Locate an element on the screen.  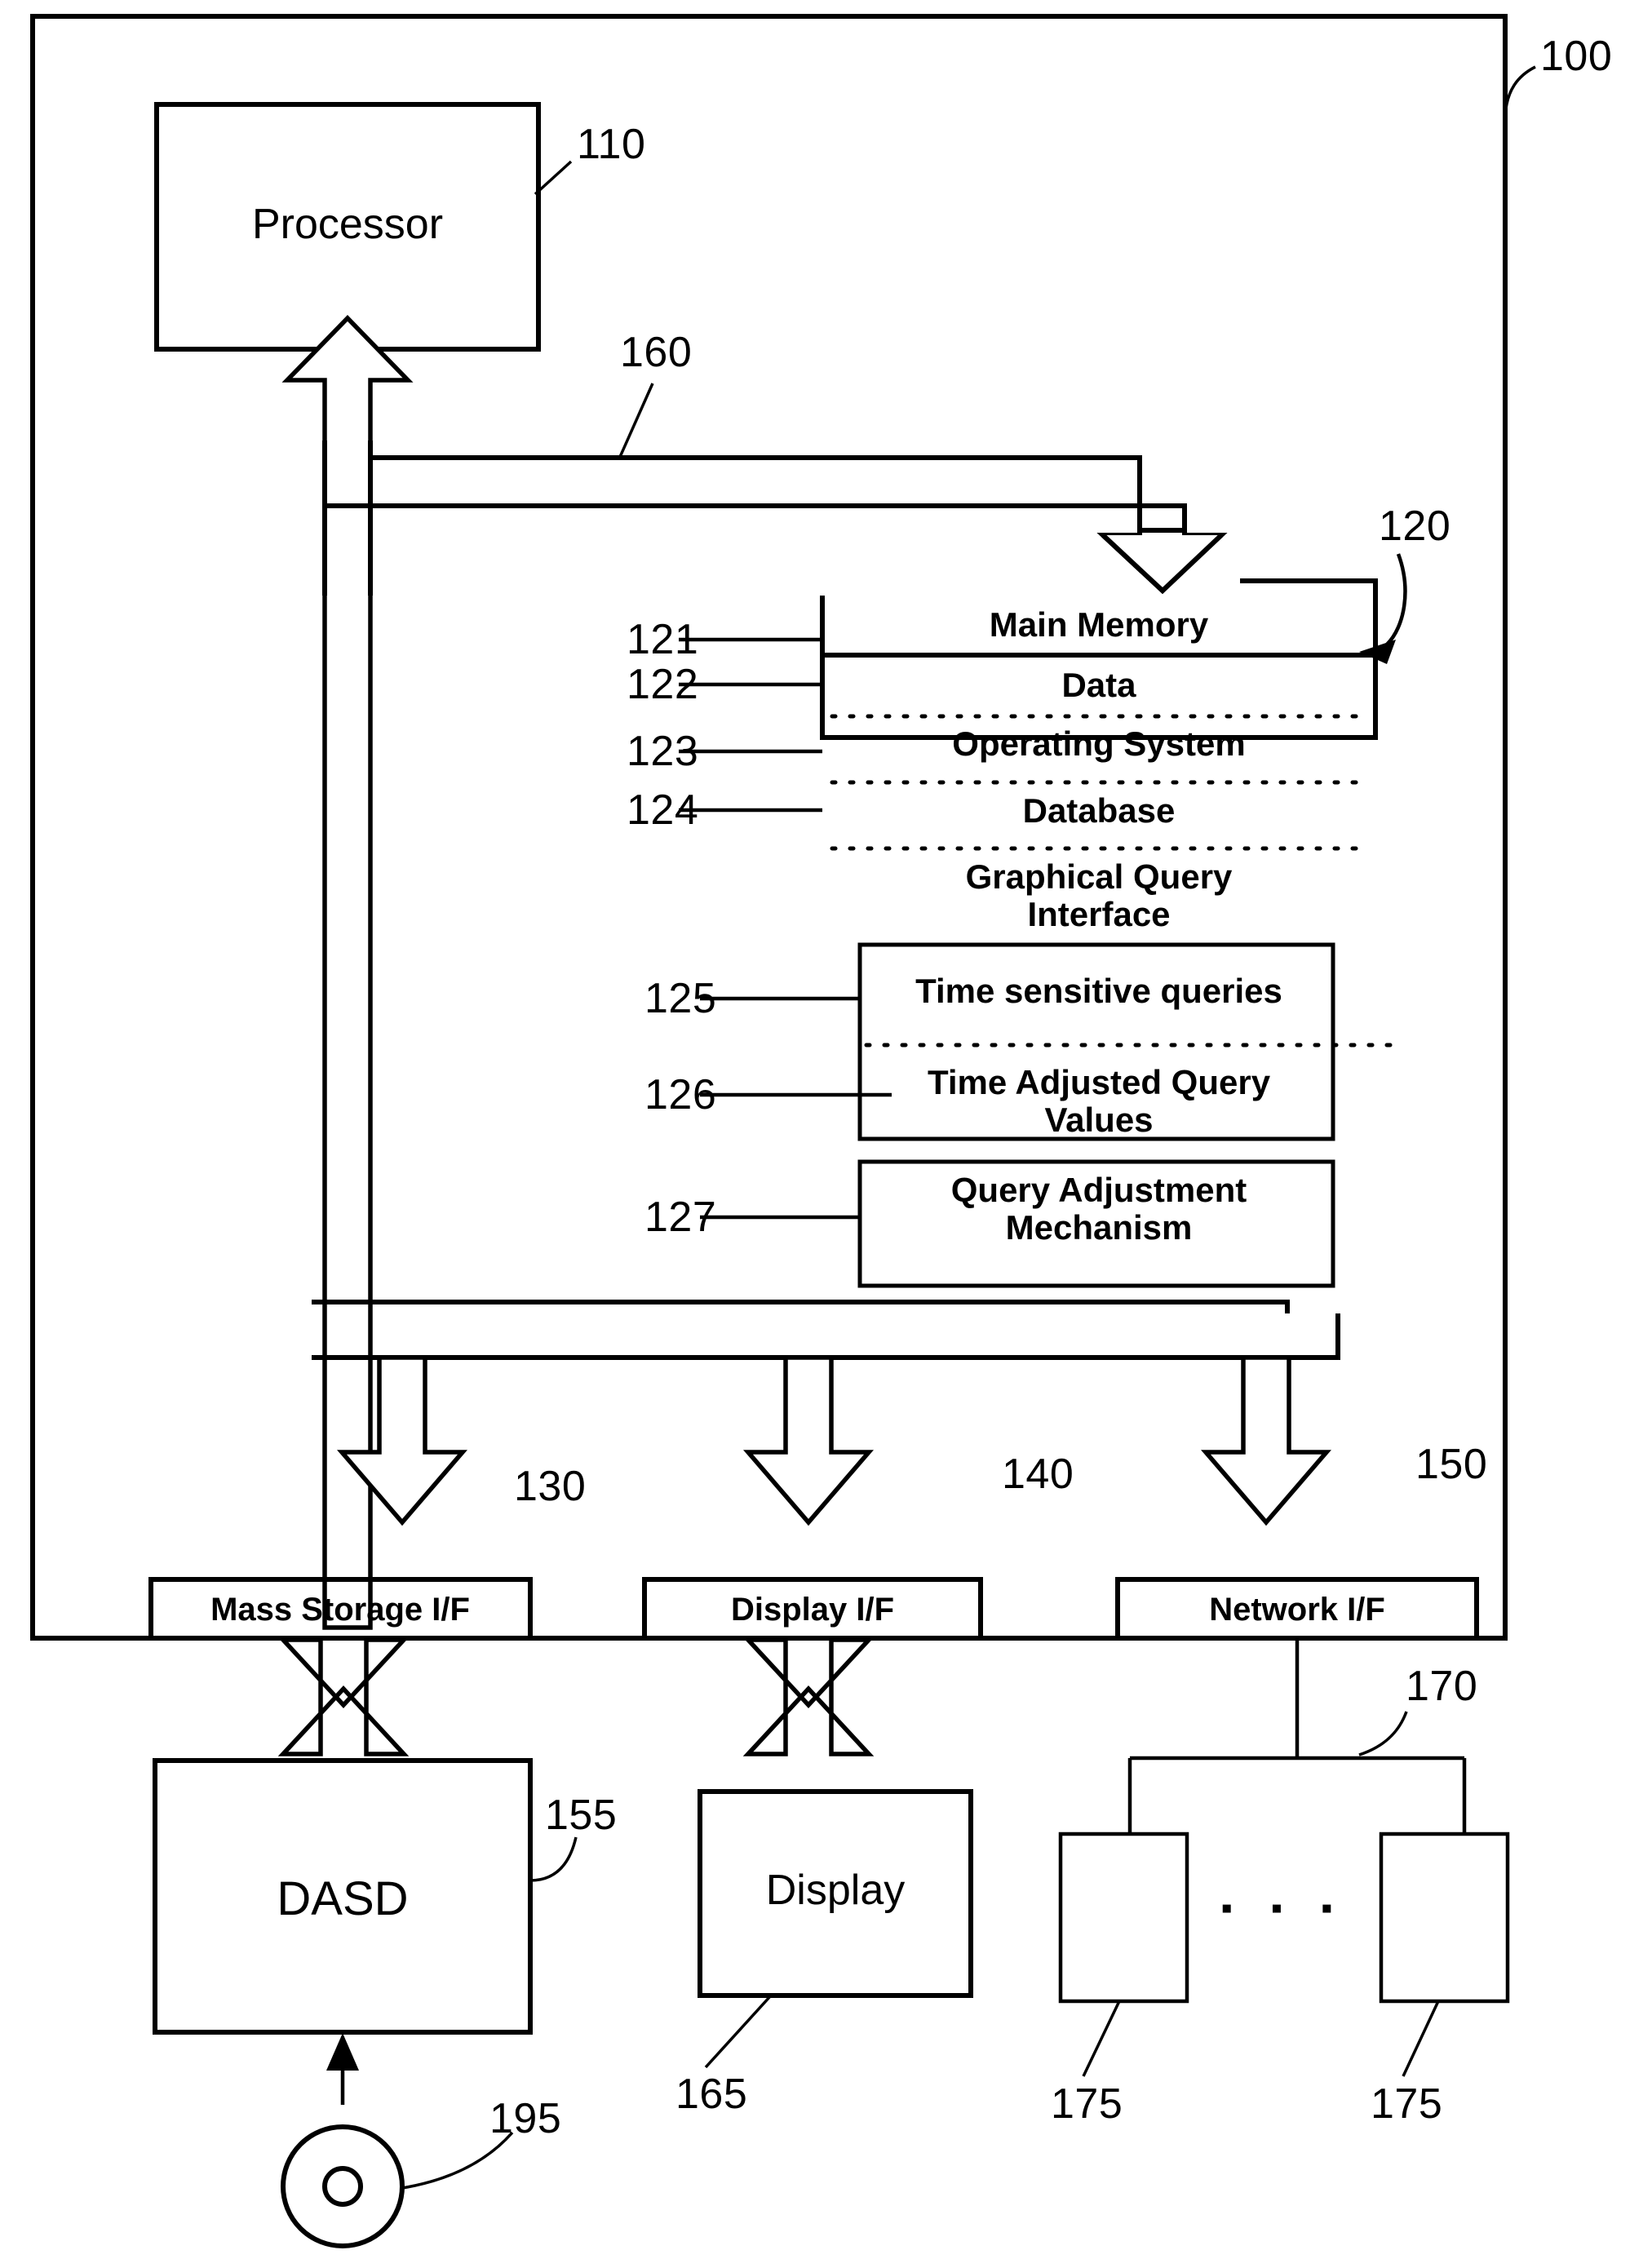
nested-time-sensitive-queries: Time sensitive queries is located at coordinates (1098, 991).